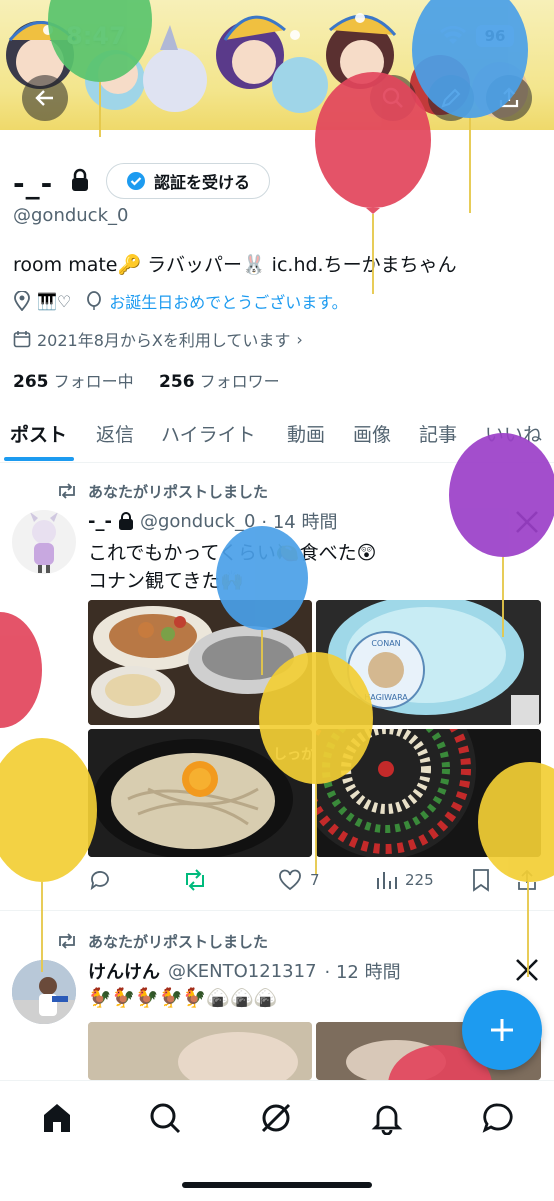 The height and width of the screenshot is (1201, 554). What do you see at coordinates (183, 998) in the screenshot?
I see `tweet-text-line1: 🐓🐓🐓🐓🐓🍙🍙🍙` at bounding box center [183, 998].